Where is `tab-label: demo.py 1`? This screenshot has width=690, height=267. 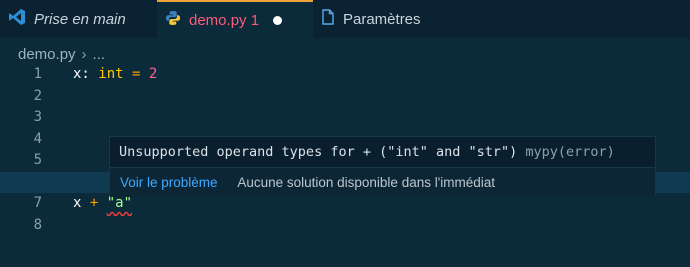
tab-label: demo.py 1 is located at coordinates (224, 20).